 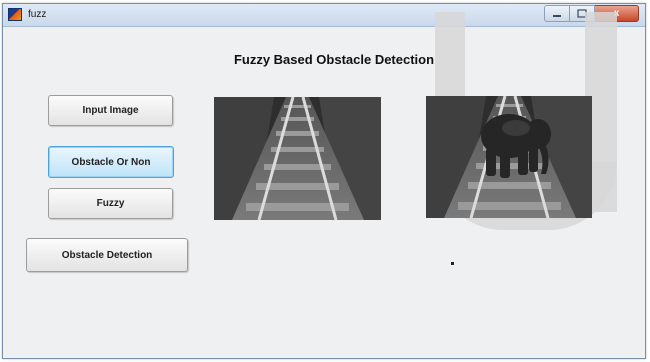 What do you see at coordinates (334, 59) in the screenshot?
I see `page-title: Fuzzy Based Obstacle Detection` at bounding box center [334, 59].